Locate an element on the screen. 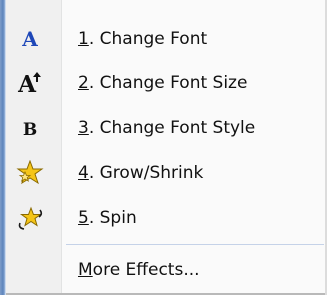 The image size is (327, 295). svg-text: B is located at coordinates (30, 130).